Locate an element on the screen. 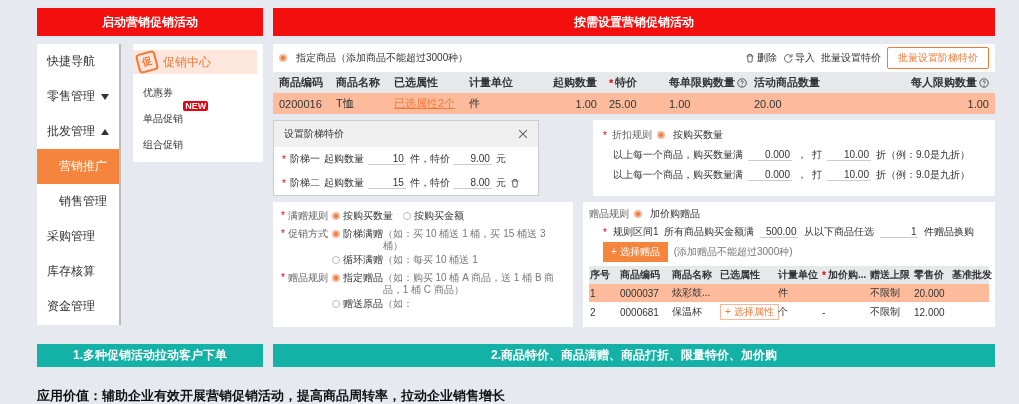  input-field: 8.00 is located at coordinates (472, 183).